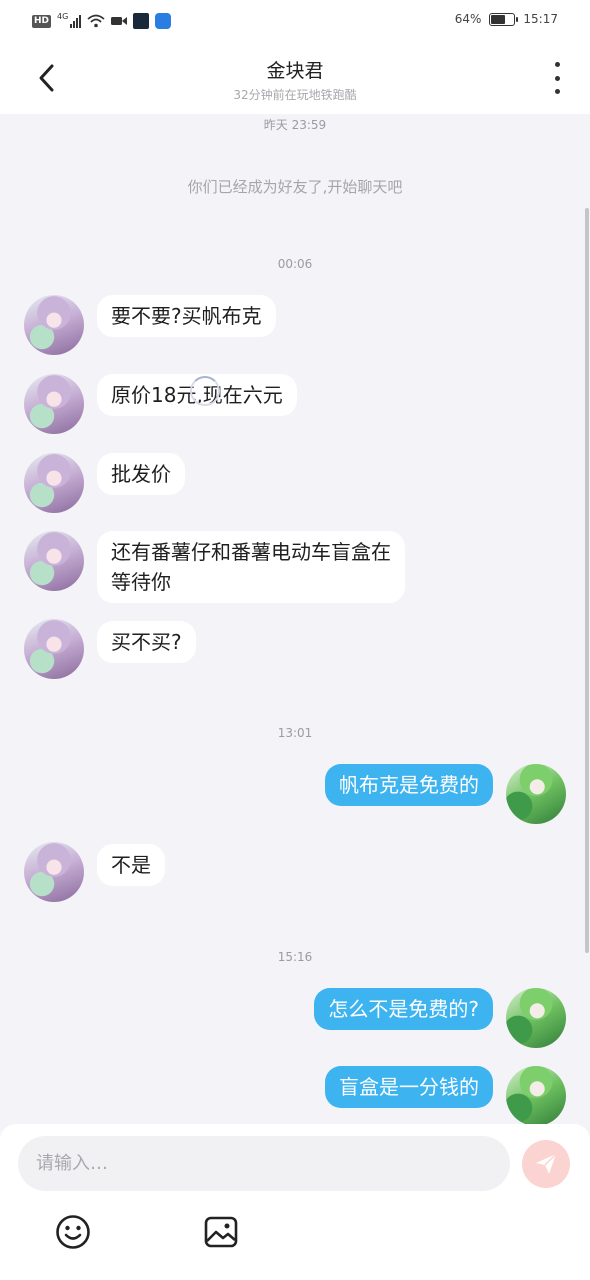 The image size is (590, 1280). I want to click on message-bubble-received: 批发价, so click(141, 474).